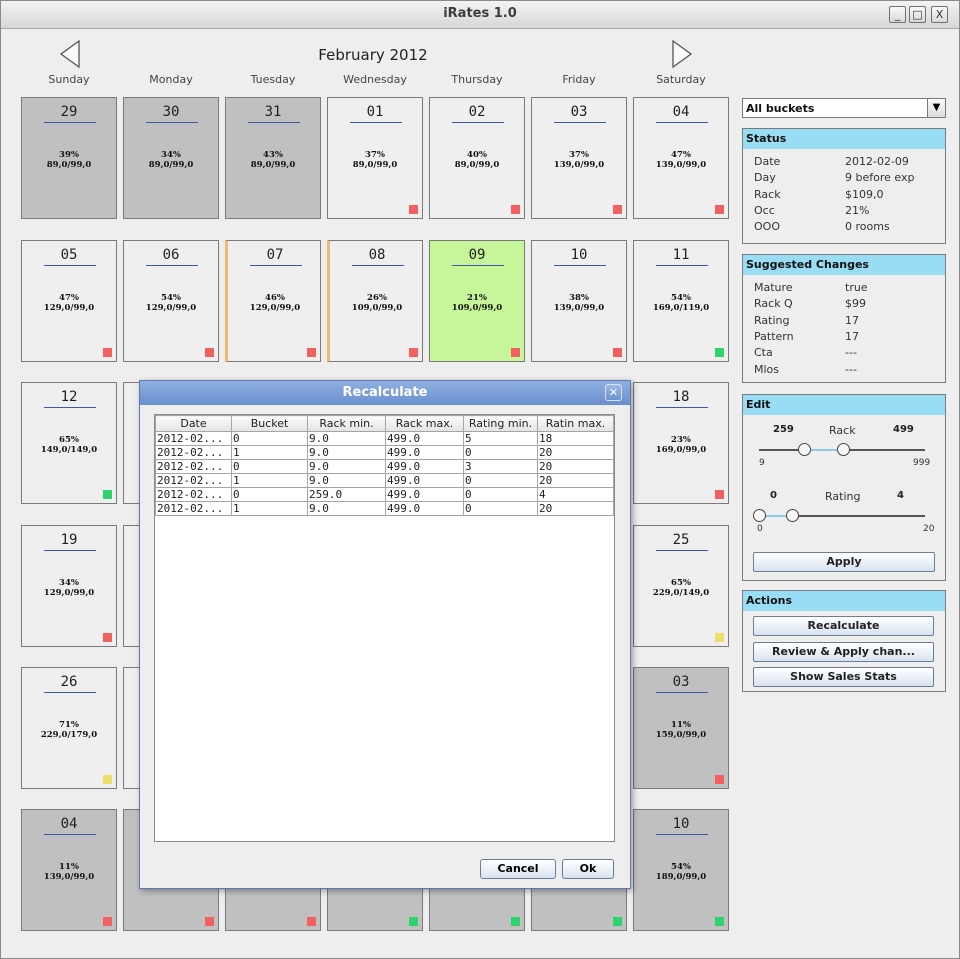 This screenshot has height=959, width=960. Describe the element at coordinates (844, 562) in the screenshot. I see `apply-button: Apply` at that location.